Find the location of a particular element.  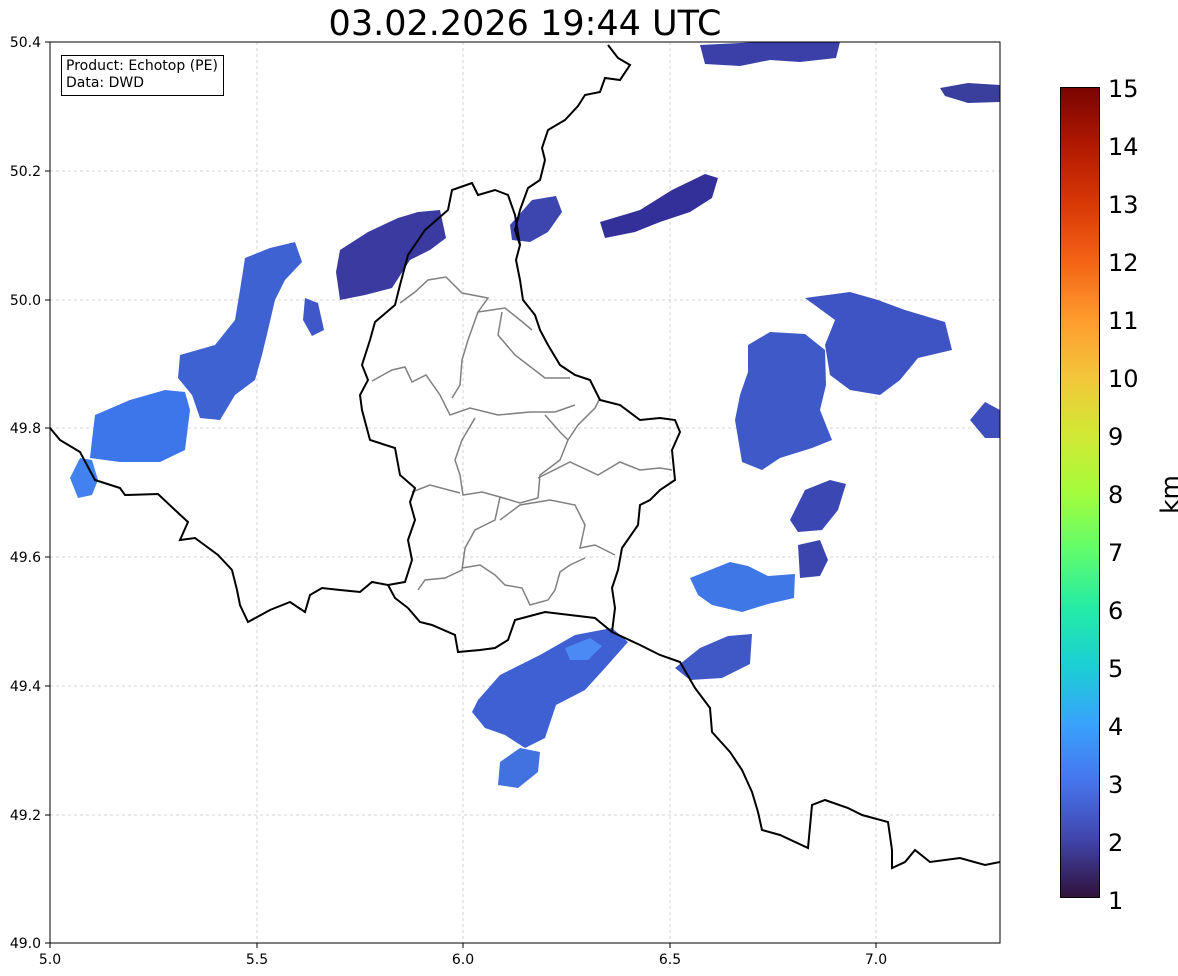

y-tick-label: 49.8 is located at coordinates (25, 429).